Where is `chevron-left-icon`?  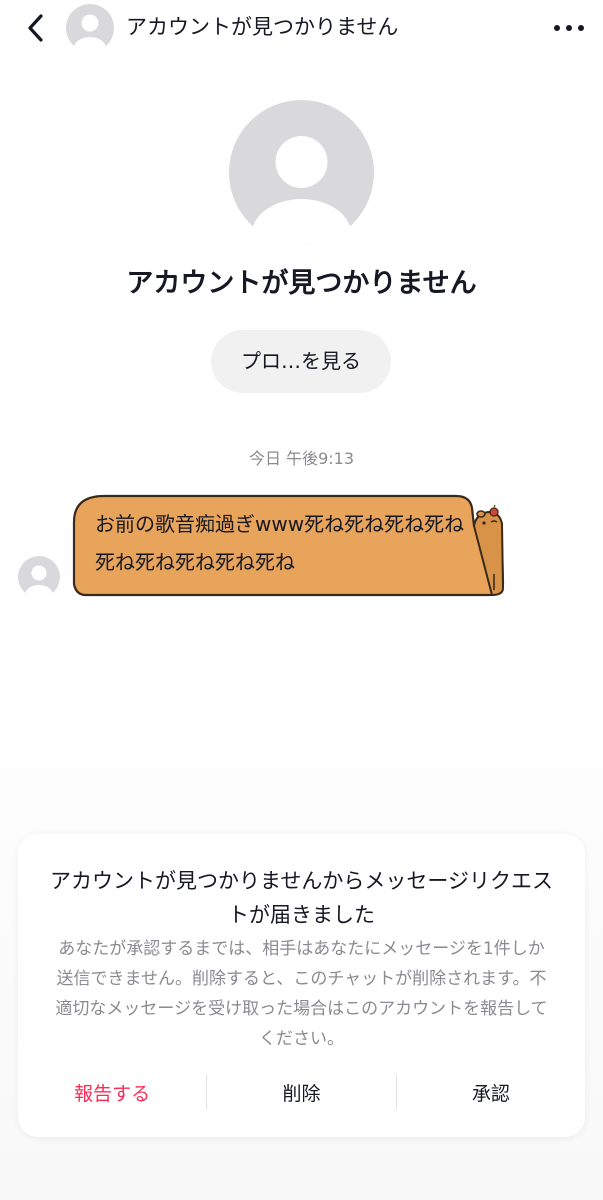 chevron-left-icon is located at coordinates (35, 28).